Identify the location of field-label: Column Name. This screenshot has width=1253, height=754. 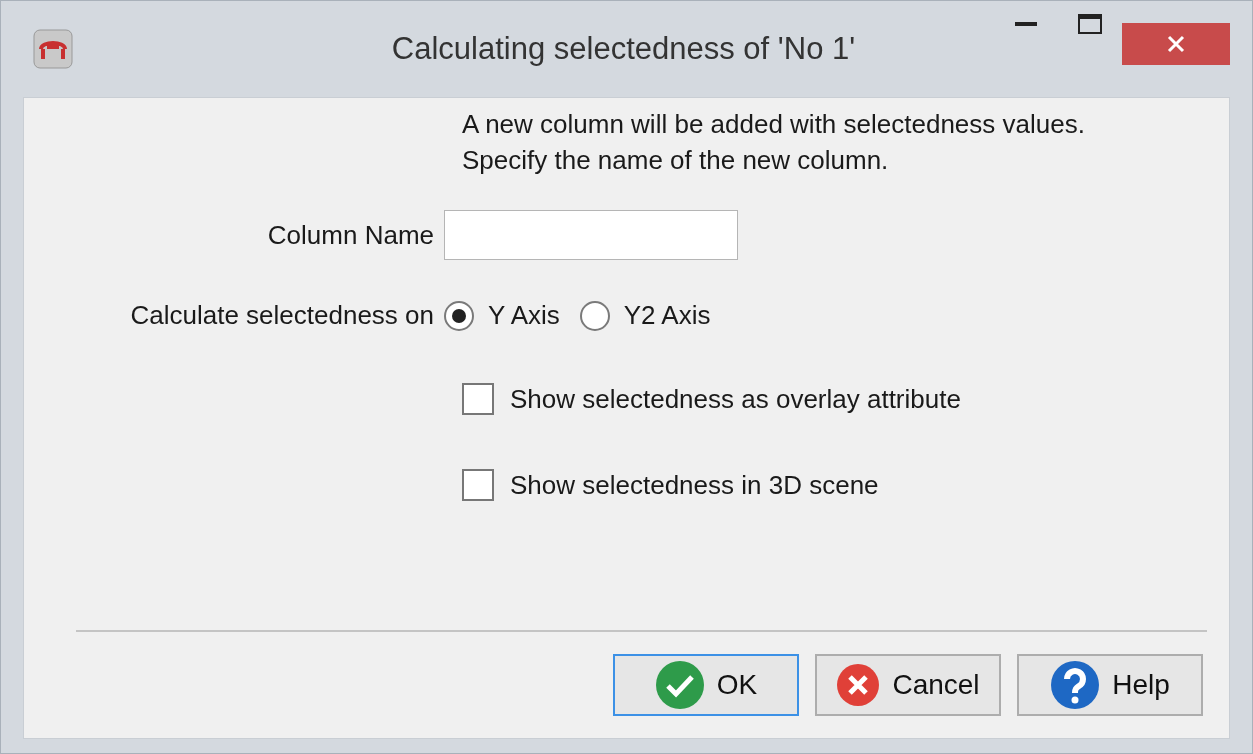
(350, 235).